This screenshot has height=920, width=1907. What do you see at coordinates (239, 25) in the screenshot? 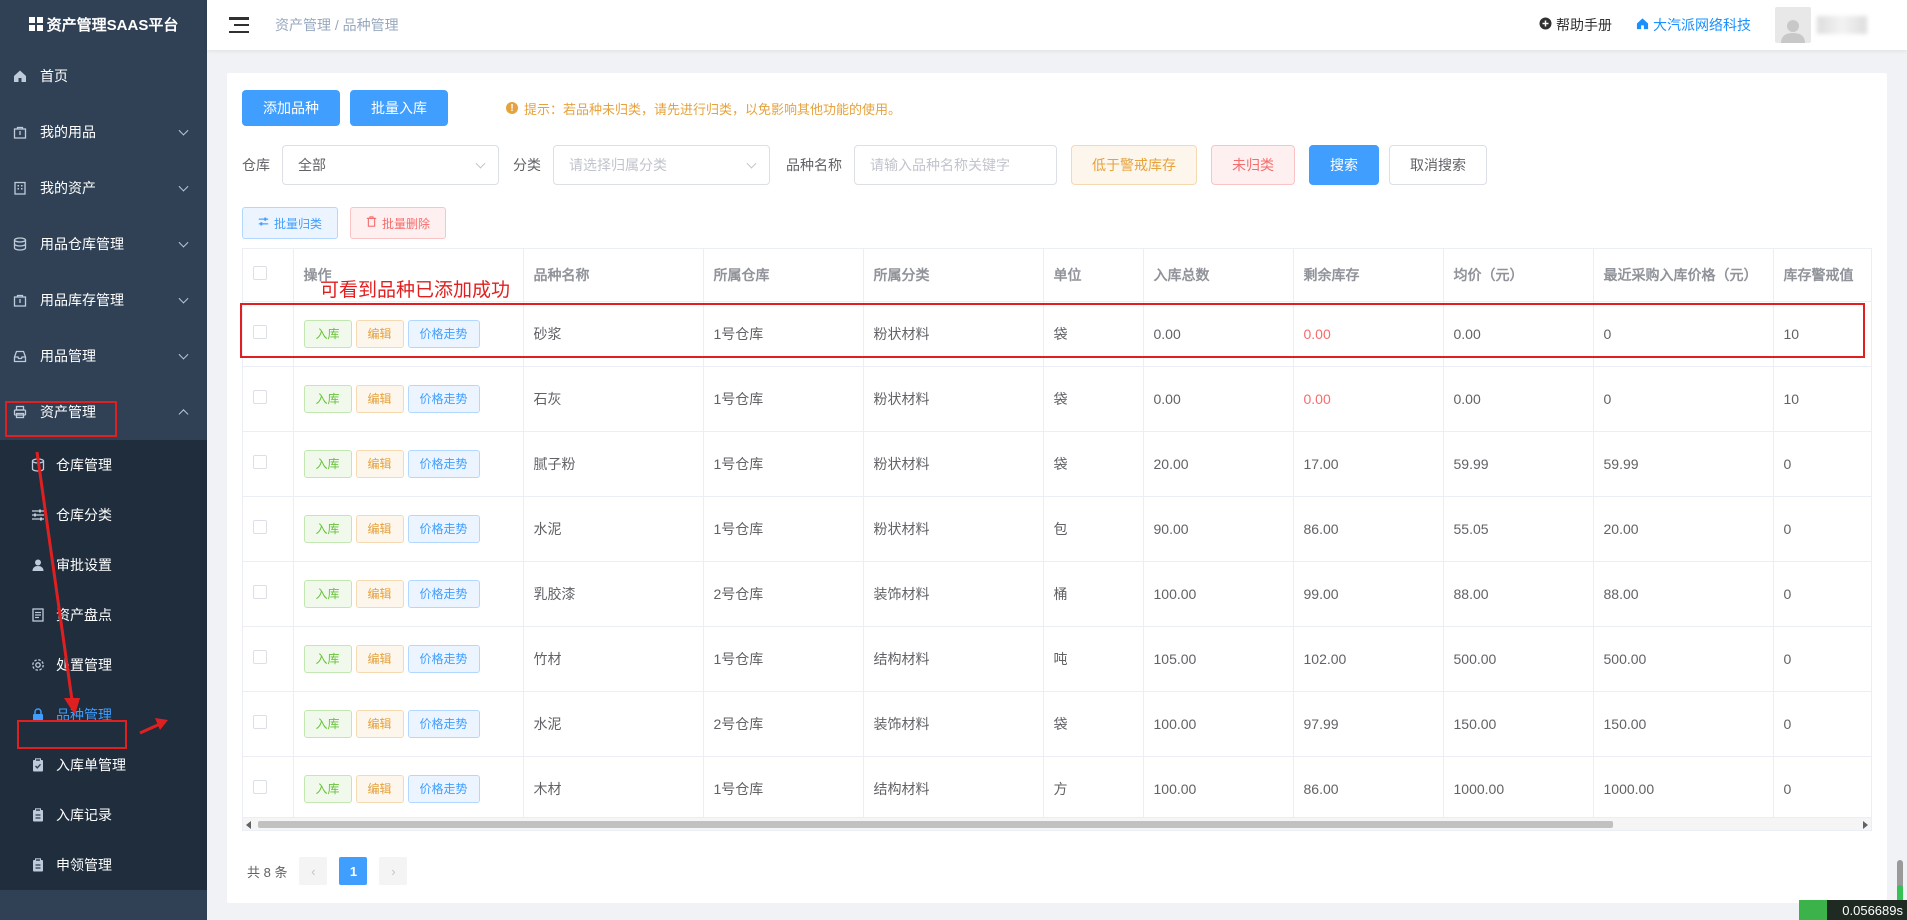
I see `menu-toggle-icon` at bounding box center [239, 25].